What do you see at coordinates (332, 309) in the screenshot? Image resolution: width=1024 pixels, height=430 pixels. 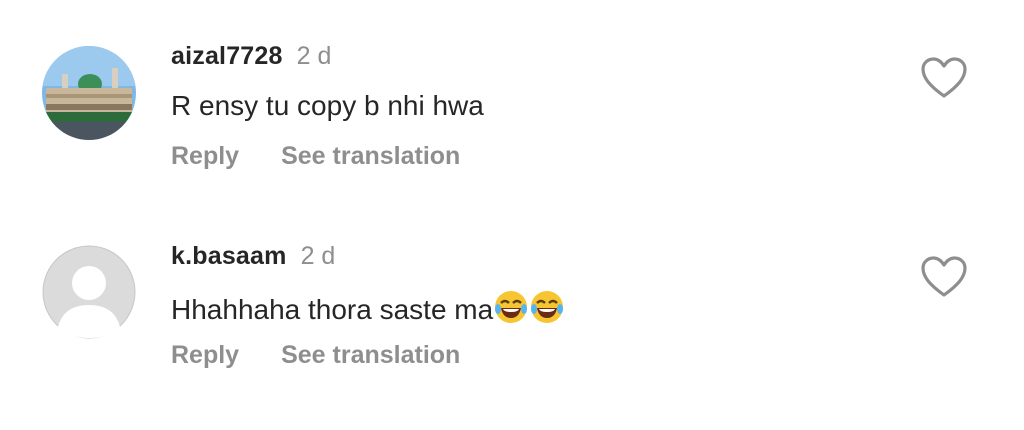 I see `comment-text-body: Hhahhaha thora saste ma` at bounding box center [332, 309].